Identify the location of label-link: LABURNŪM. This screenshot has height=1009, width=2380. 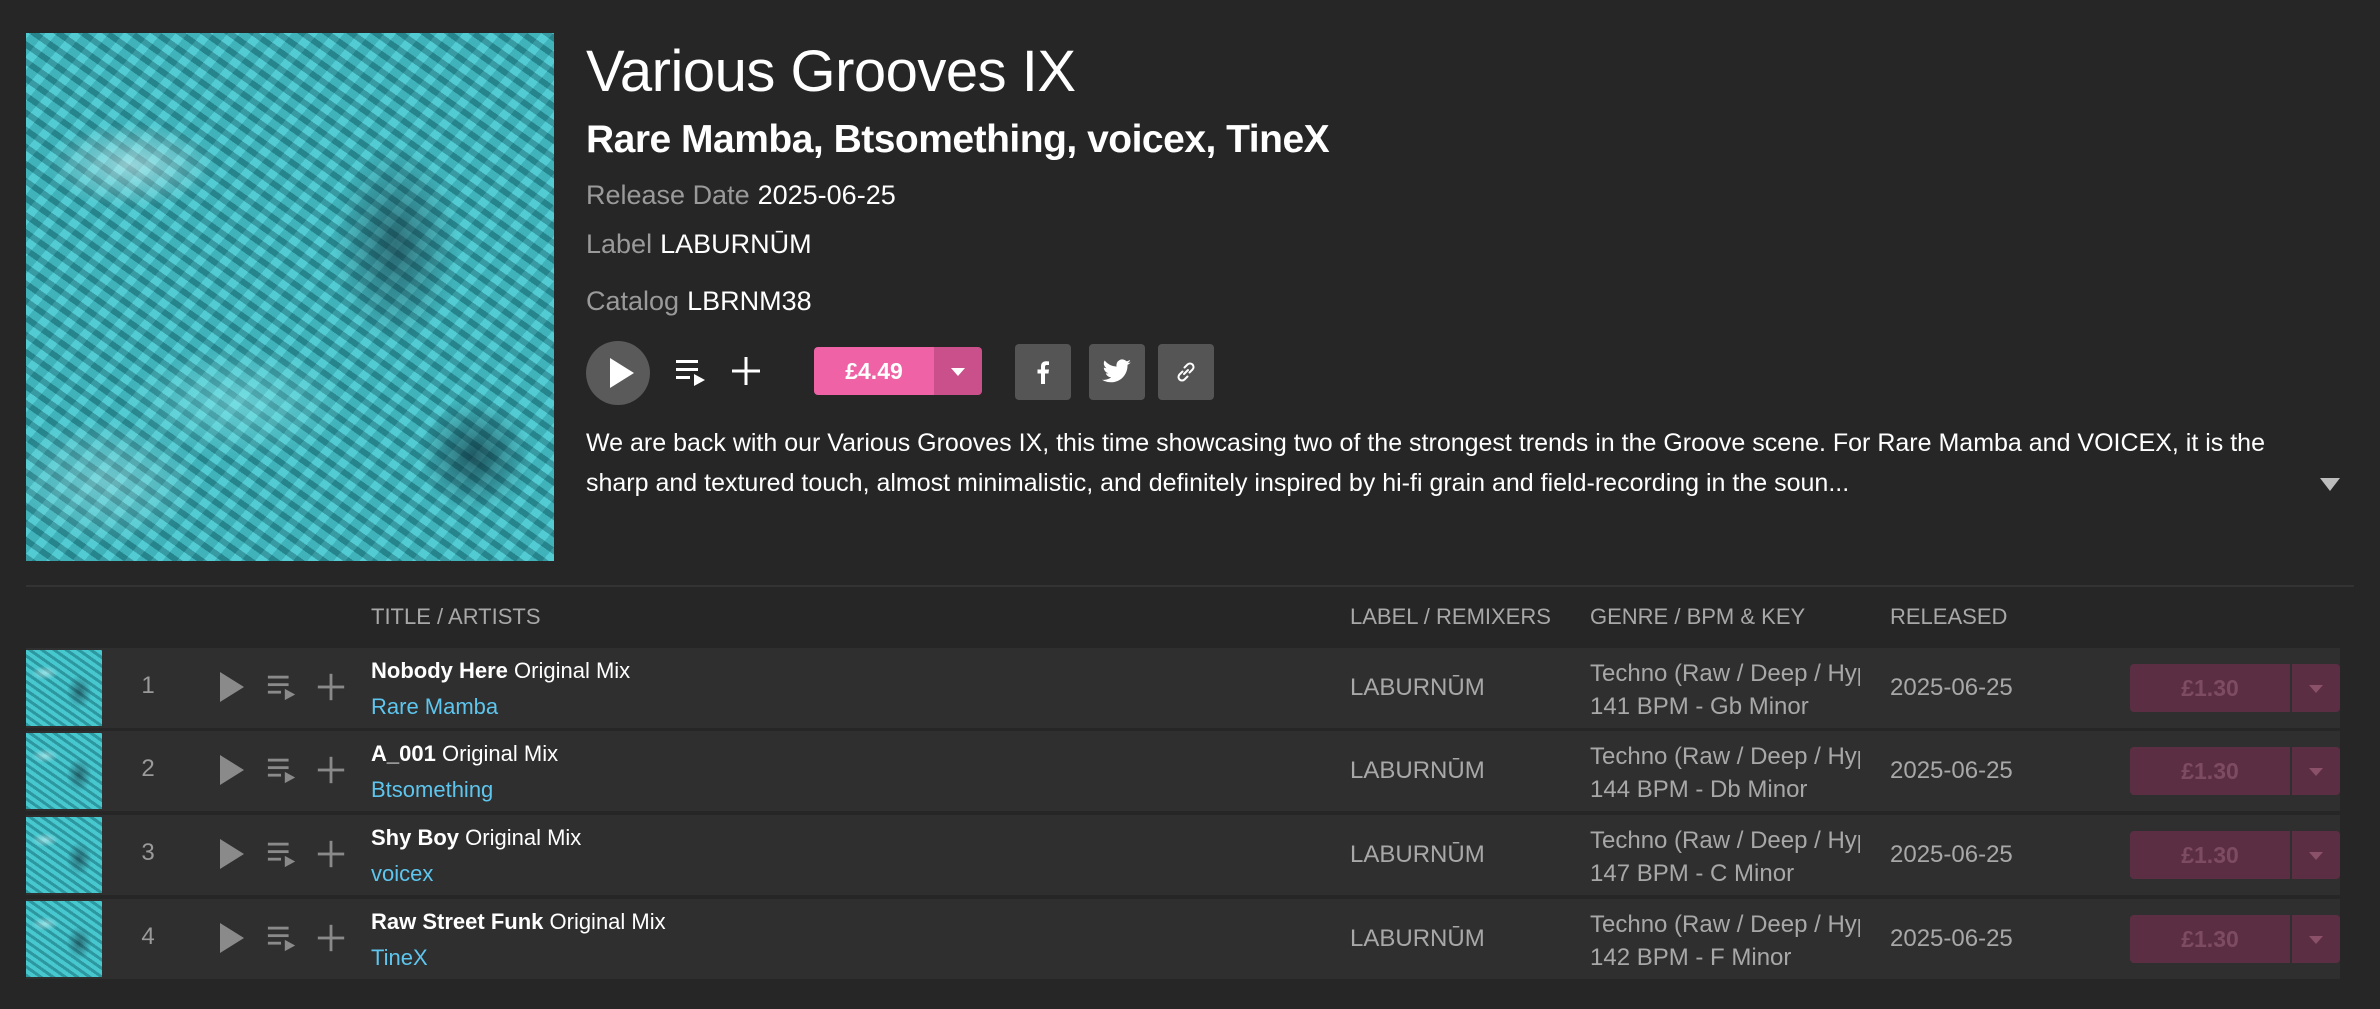
(736, 244).